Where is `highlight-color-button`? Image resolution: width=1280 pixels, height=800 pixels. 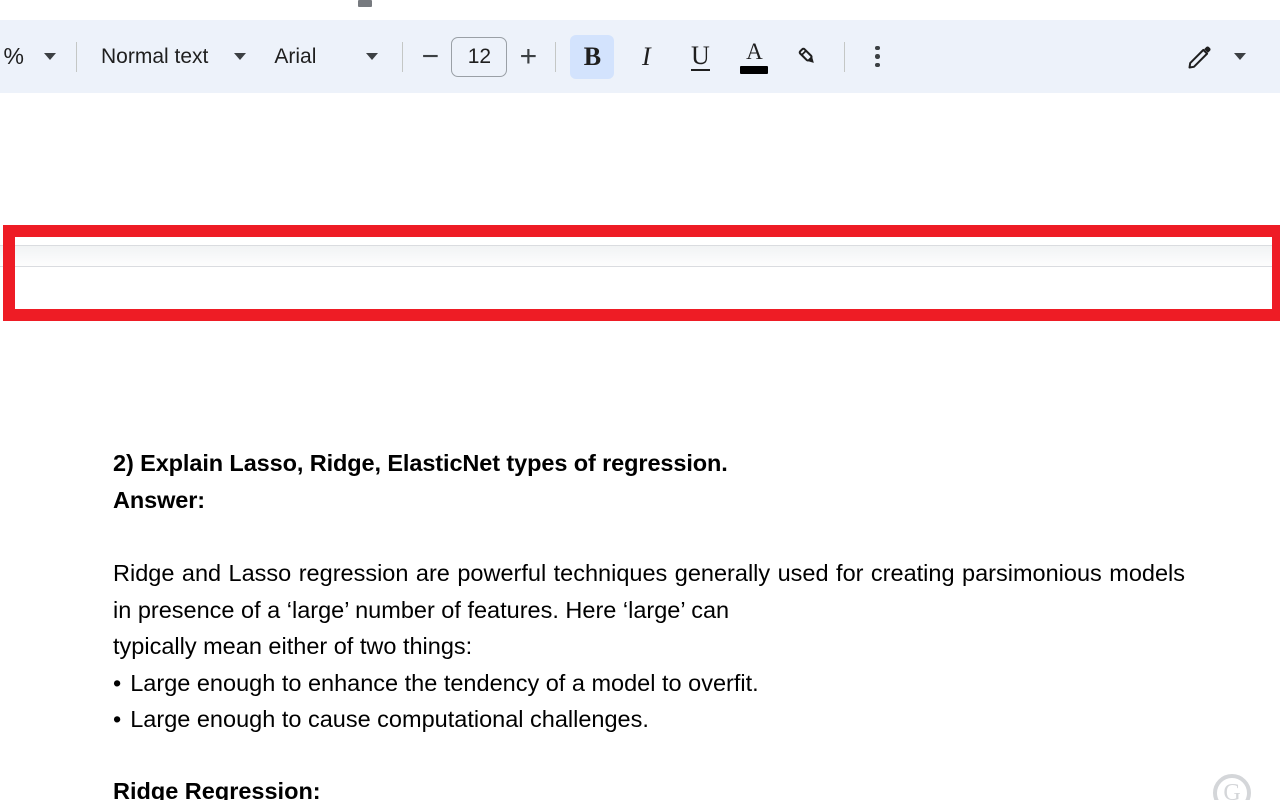 highlight-color-button is located at coordinates (808, 57).